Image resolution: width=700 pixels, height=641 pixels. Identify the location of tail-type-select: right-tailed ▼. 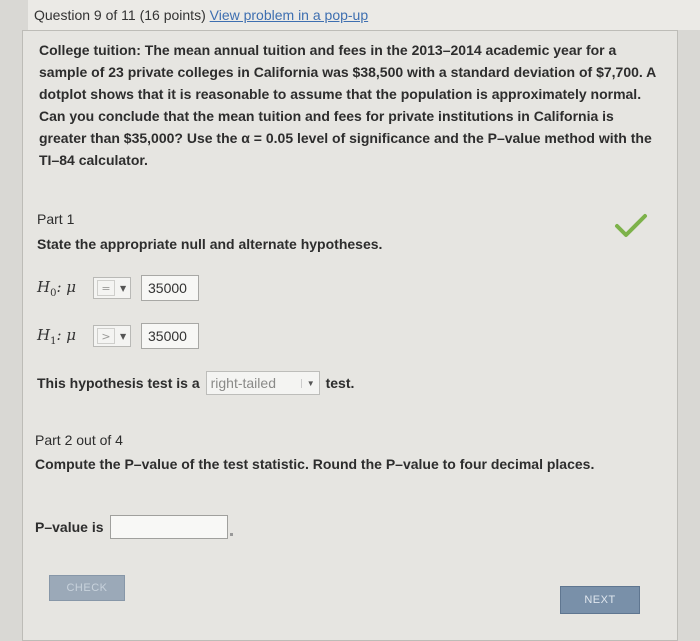
(262, 383).